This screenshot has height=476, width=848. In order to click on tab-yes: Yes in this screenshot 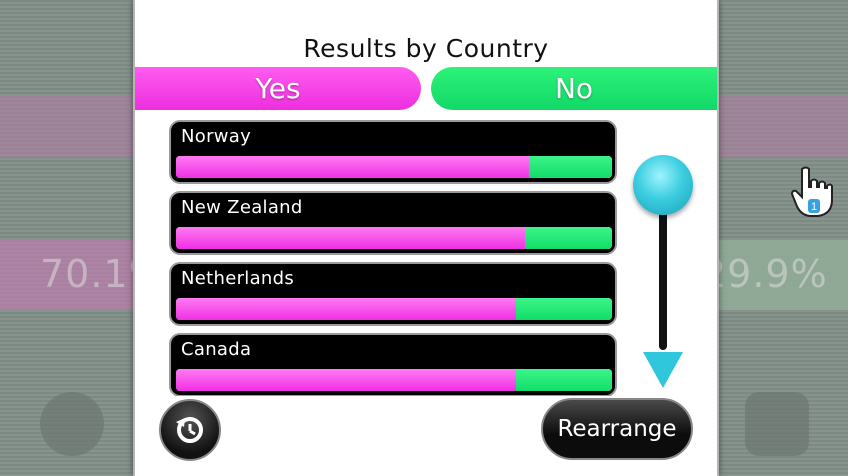, I will do `click(278, 88)`.